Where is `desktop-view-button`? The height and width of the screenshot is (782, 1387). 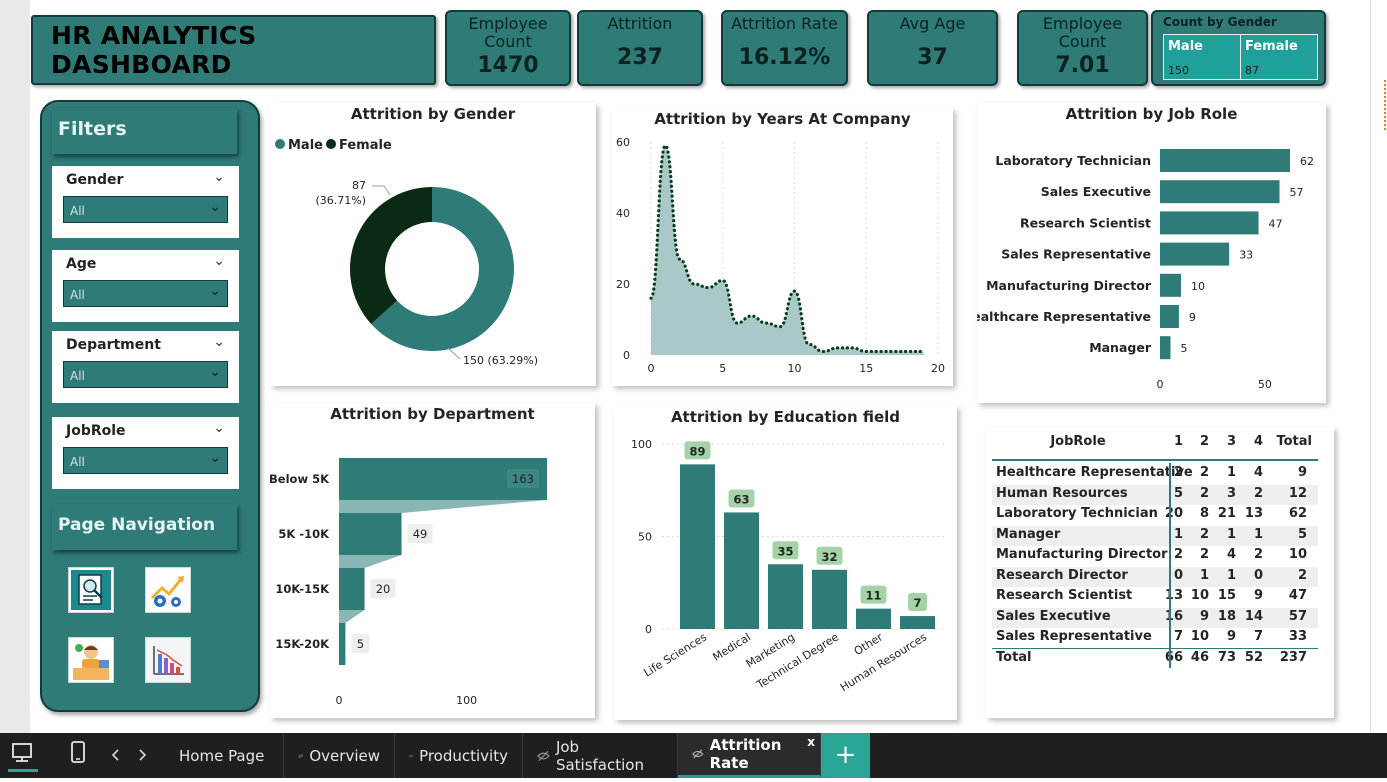 desktop-view-button is located at coordinates (21, 755).